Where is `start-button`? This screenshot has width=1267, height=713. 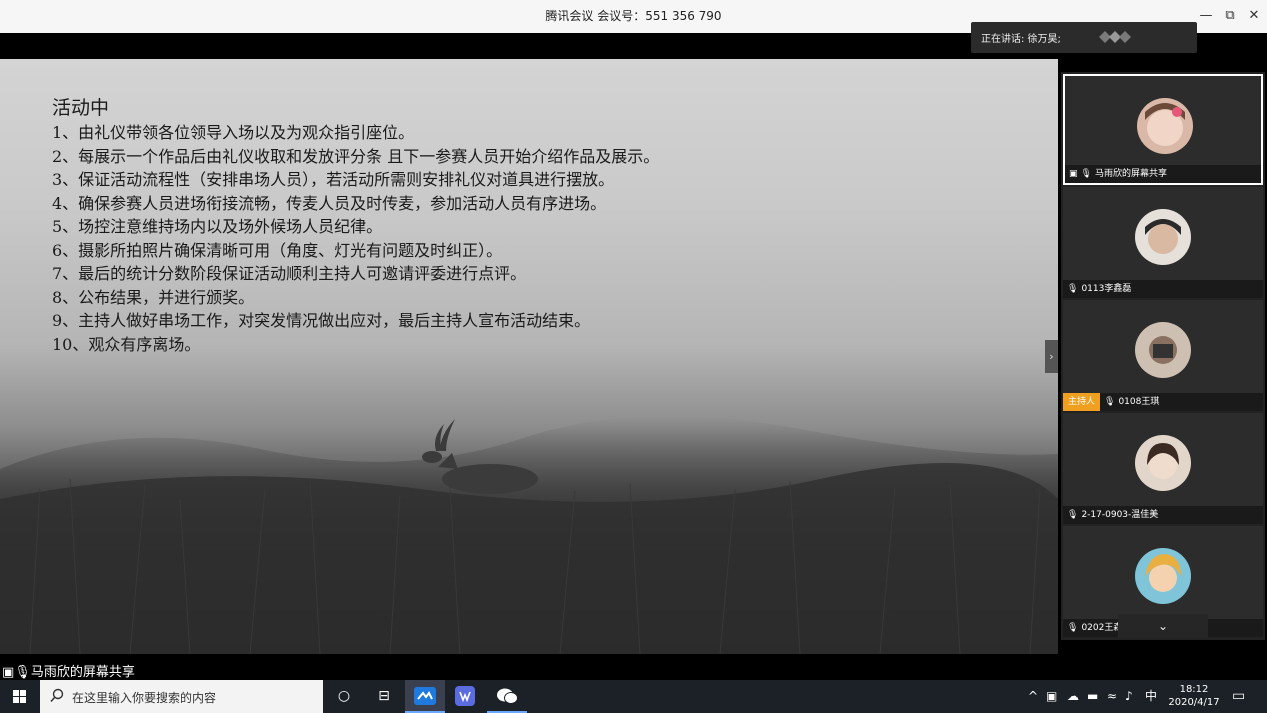
start-button is located at coordinates (20, 696).